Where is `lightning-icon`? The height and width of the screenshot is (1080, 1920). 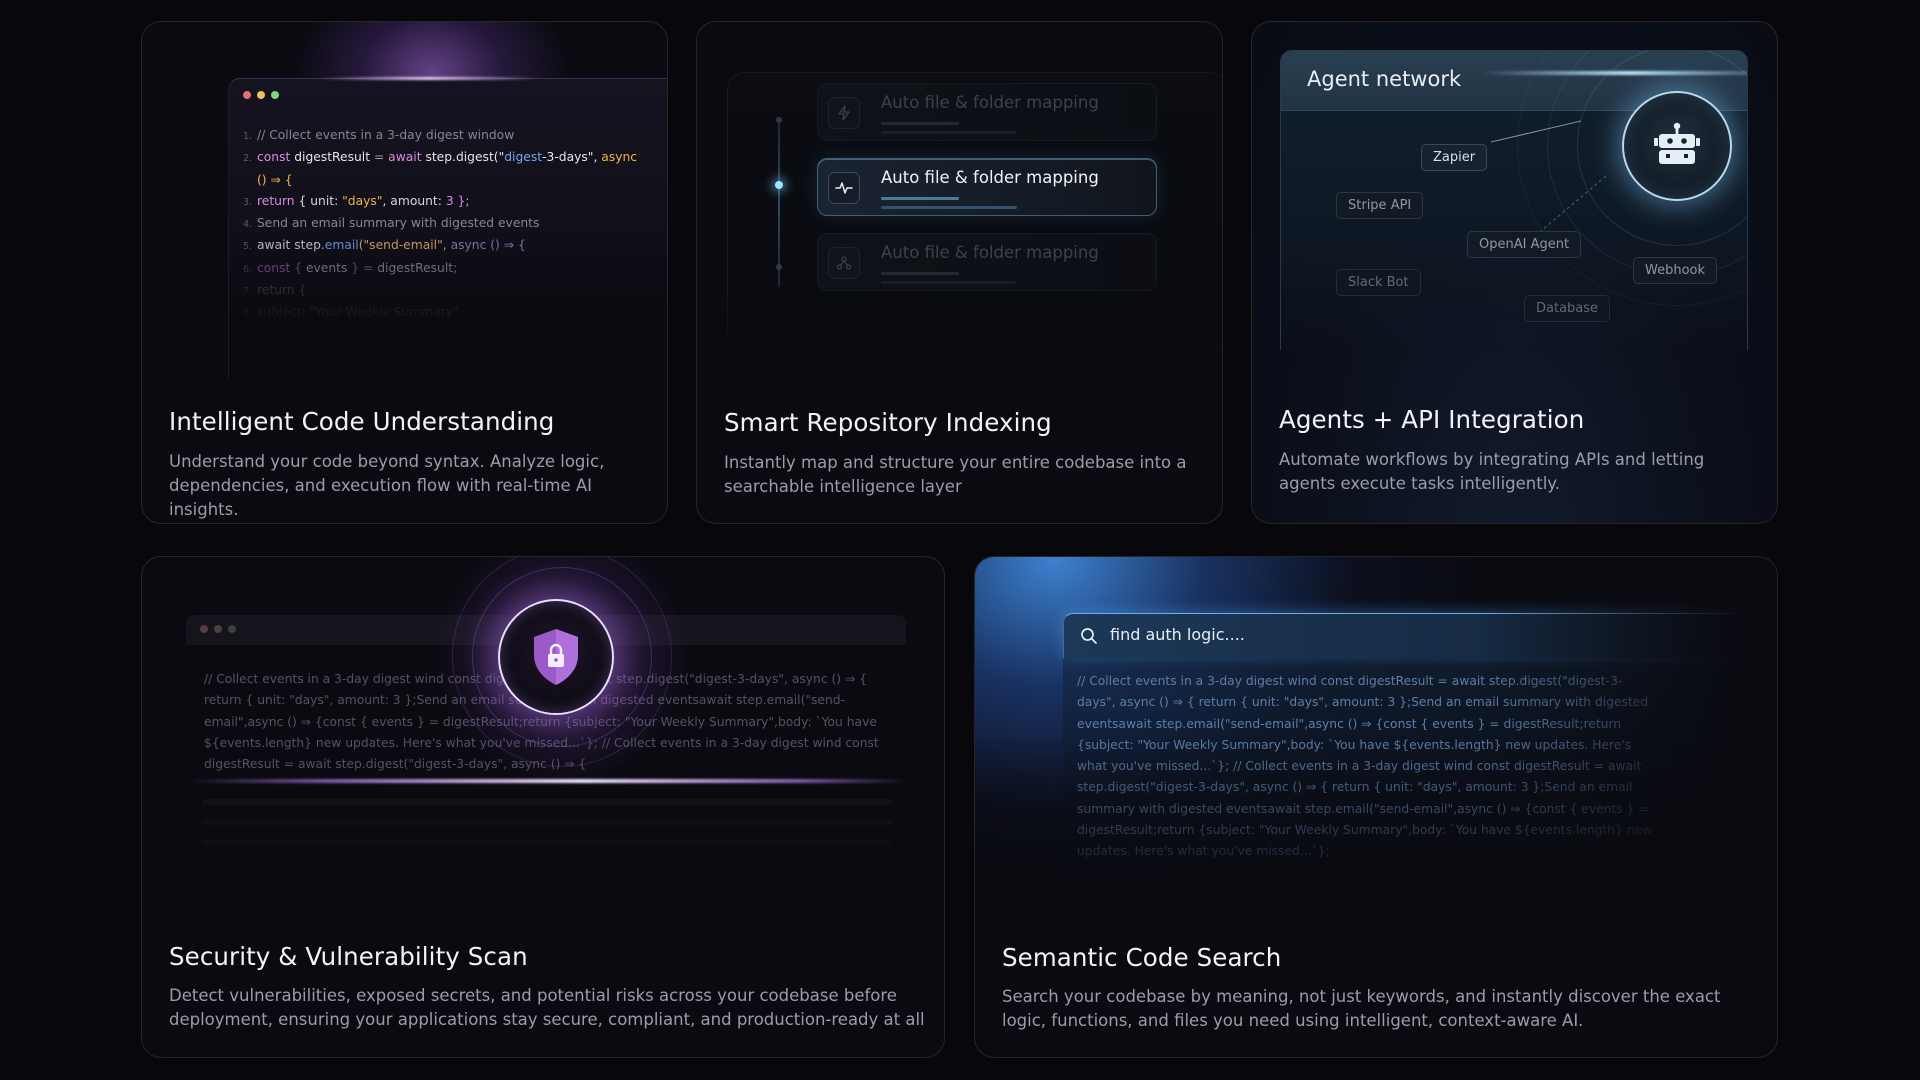
lightning-icon is located at coordinates (844, 113).